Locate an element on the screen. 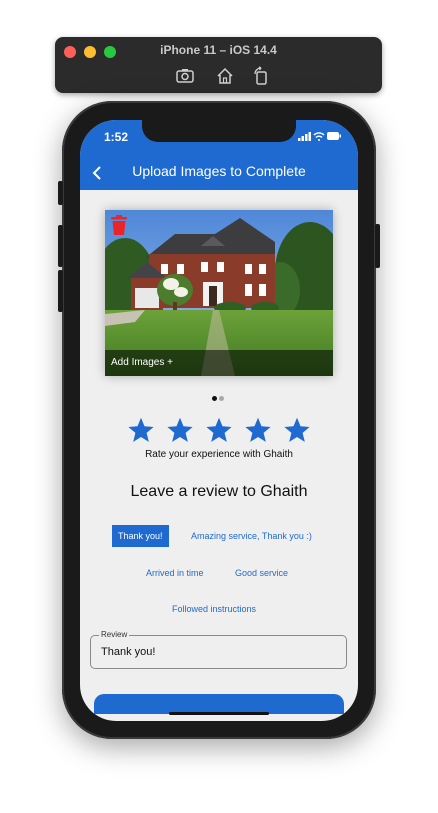  rating-stars is located at coordinates (219, 430).